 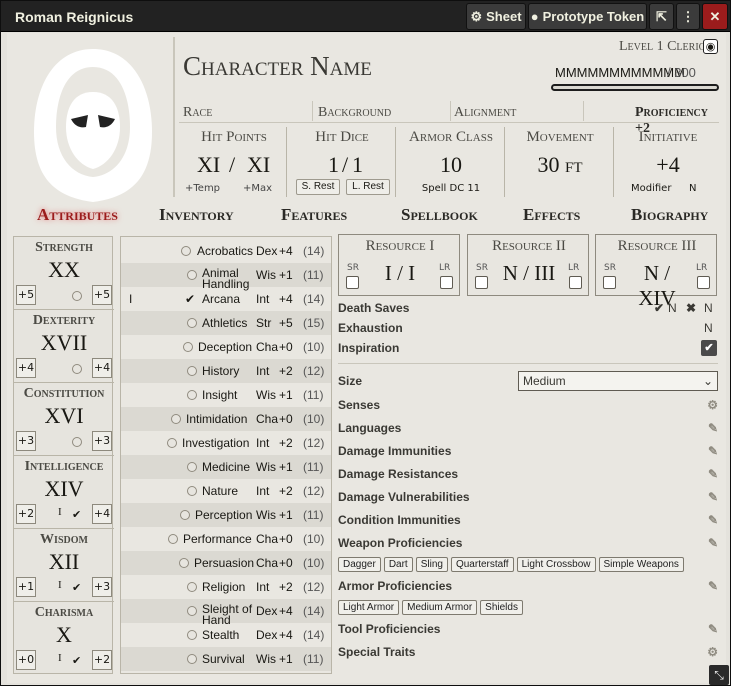 What do you see at coordinates (202, 188) in the screenshot?
I see `hp-temp: +Temp` at bounding box center [202, 188].